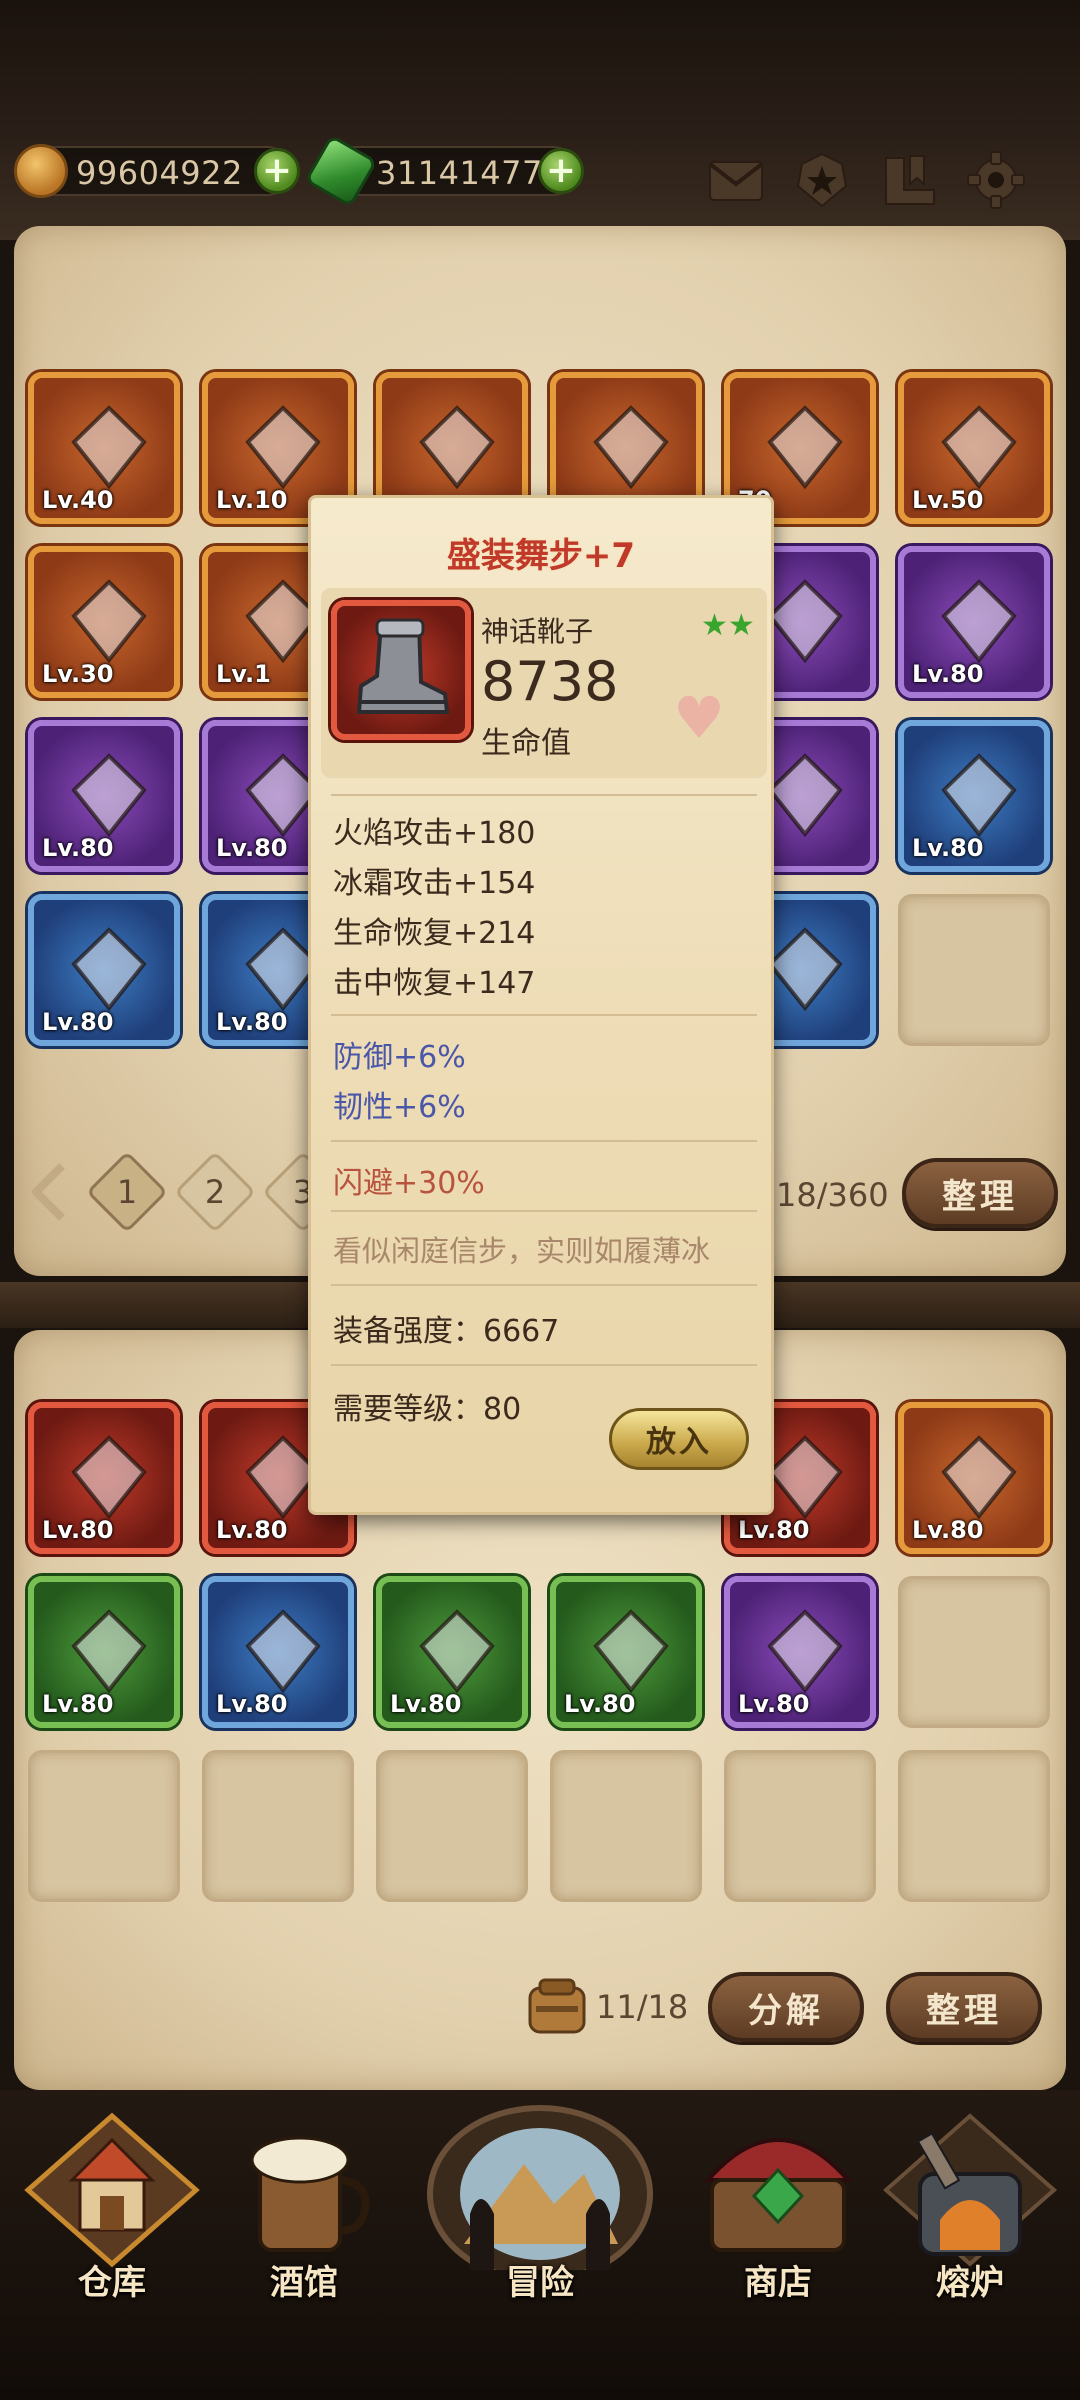 This screenshot has width=1080, height=2400. I want to click on sword-icon, so click(979, 795).